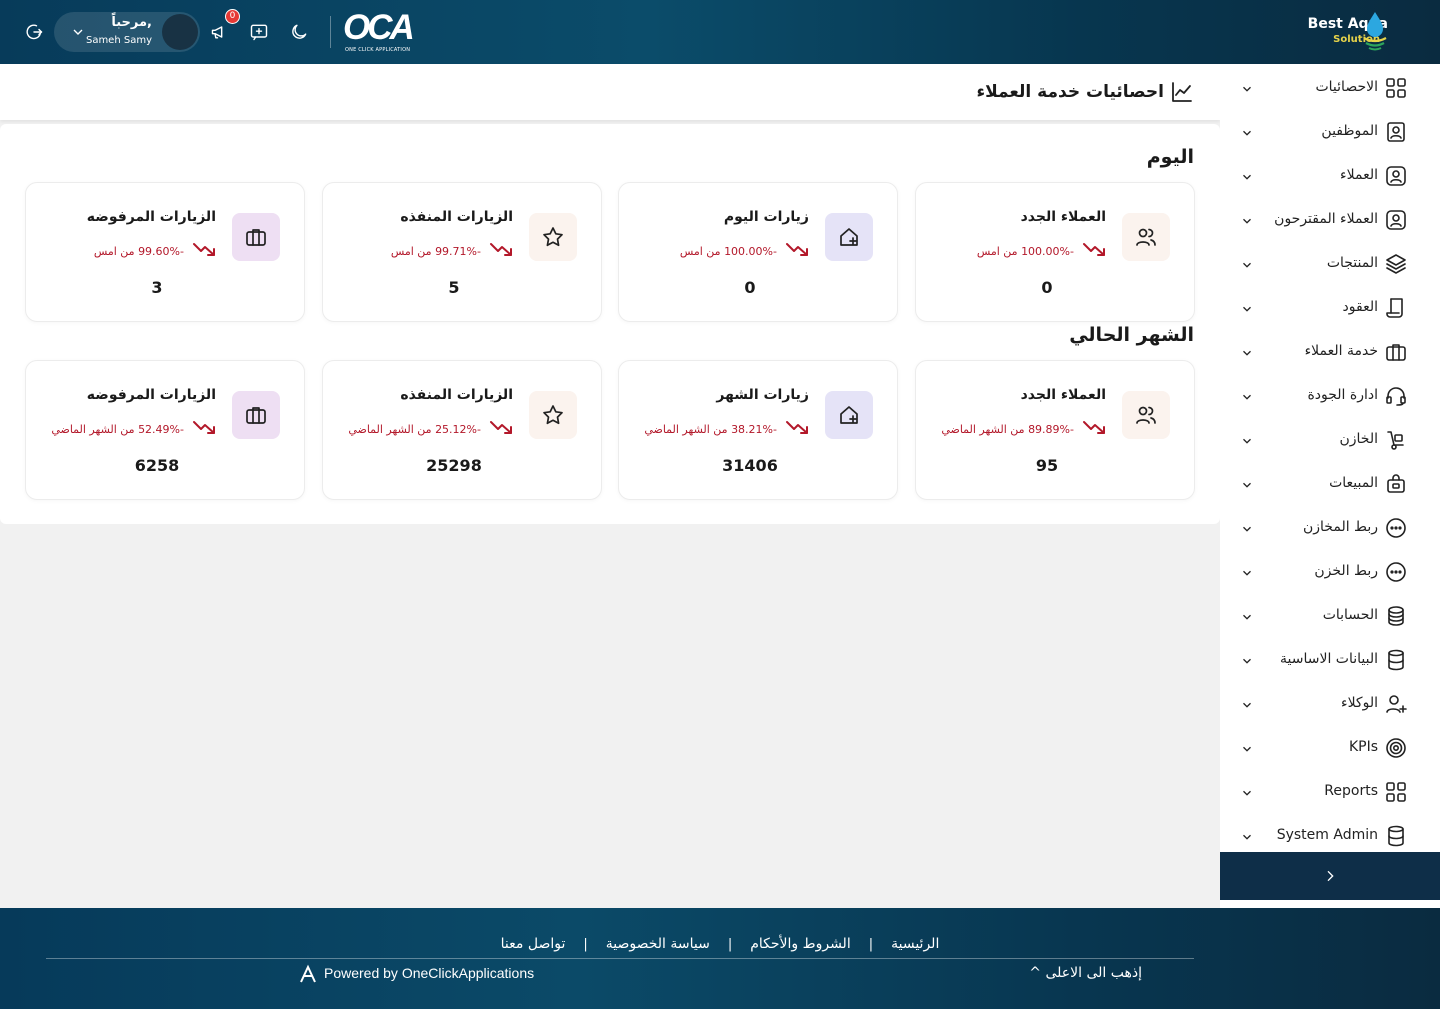 The height and width of the screenshot is (1009, 1440). What do you see at coordinates (1396, 264) in the screenshot?
I see `layers-icon` at bounding box center [1396, 264].